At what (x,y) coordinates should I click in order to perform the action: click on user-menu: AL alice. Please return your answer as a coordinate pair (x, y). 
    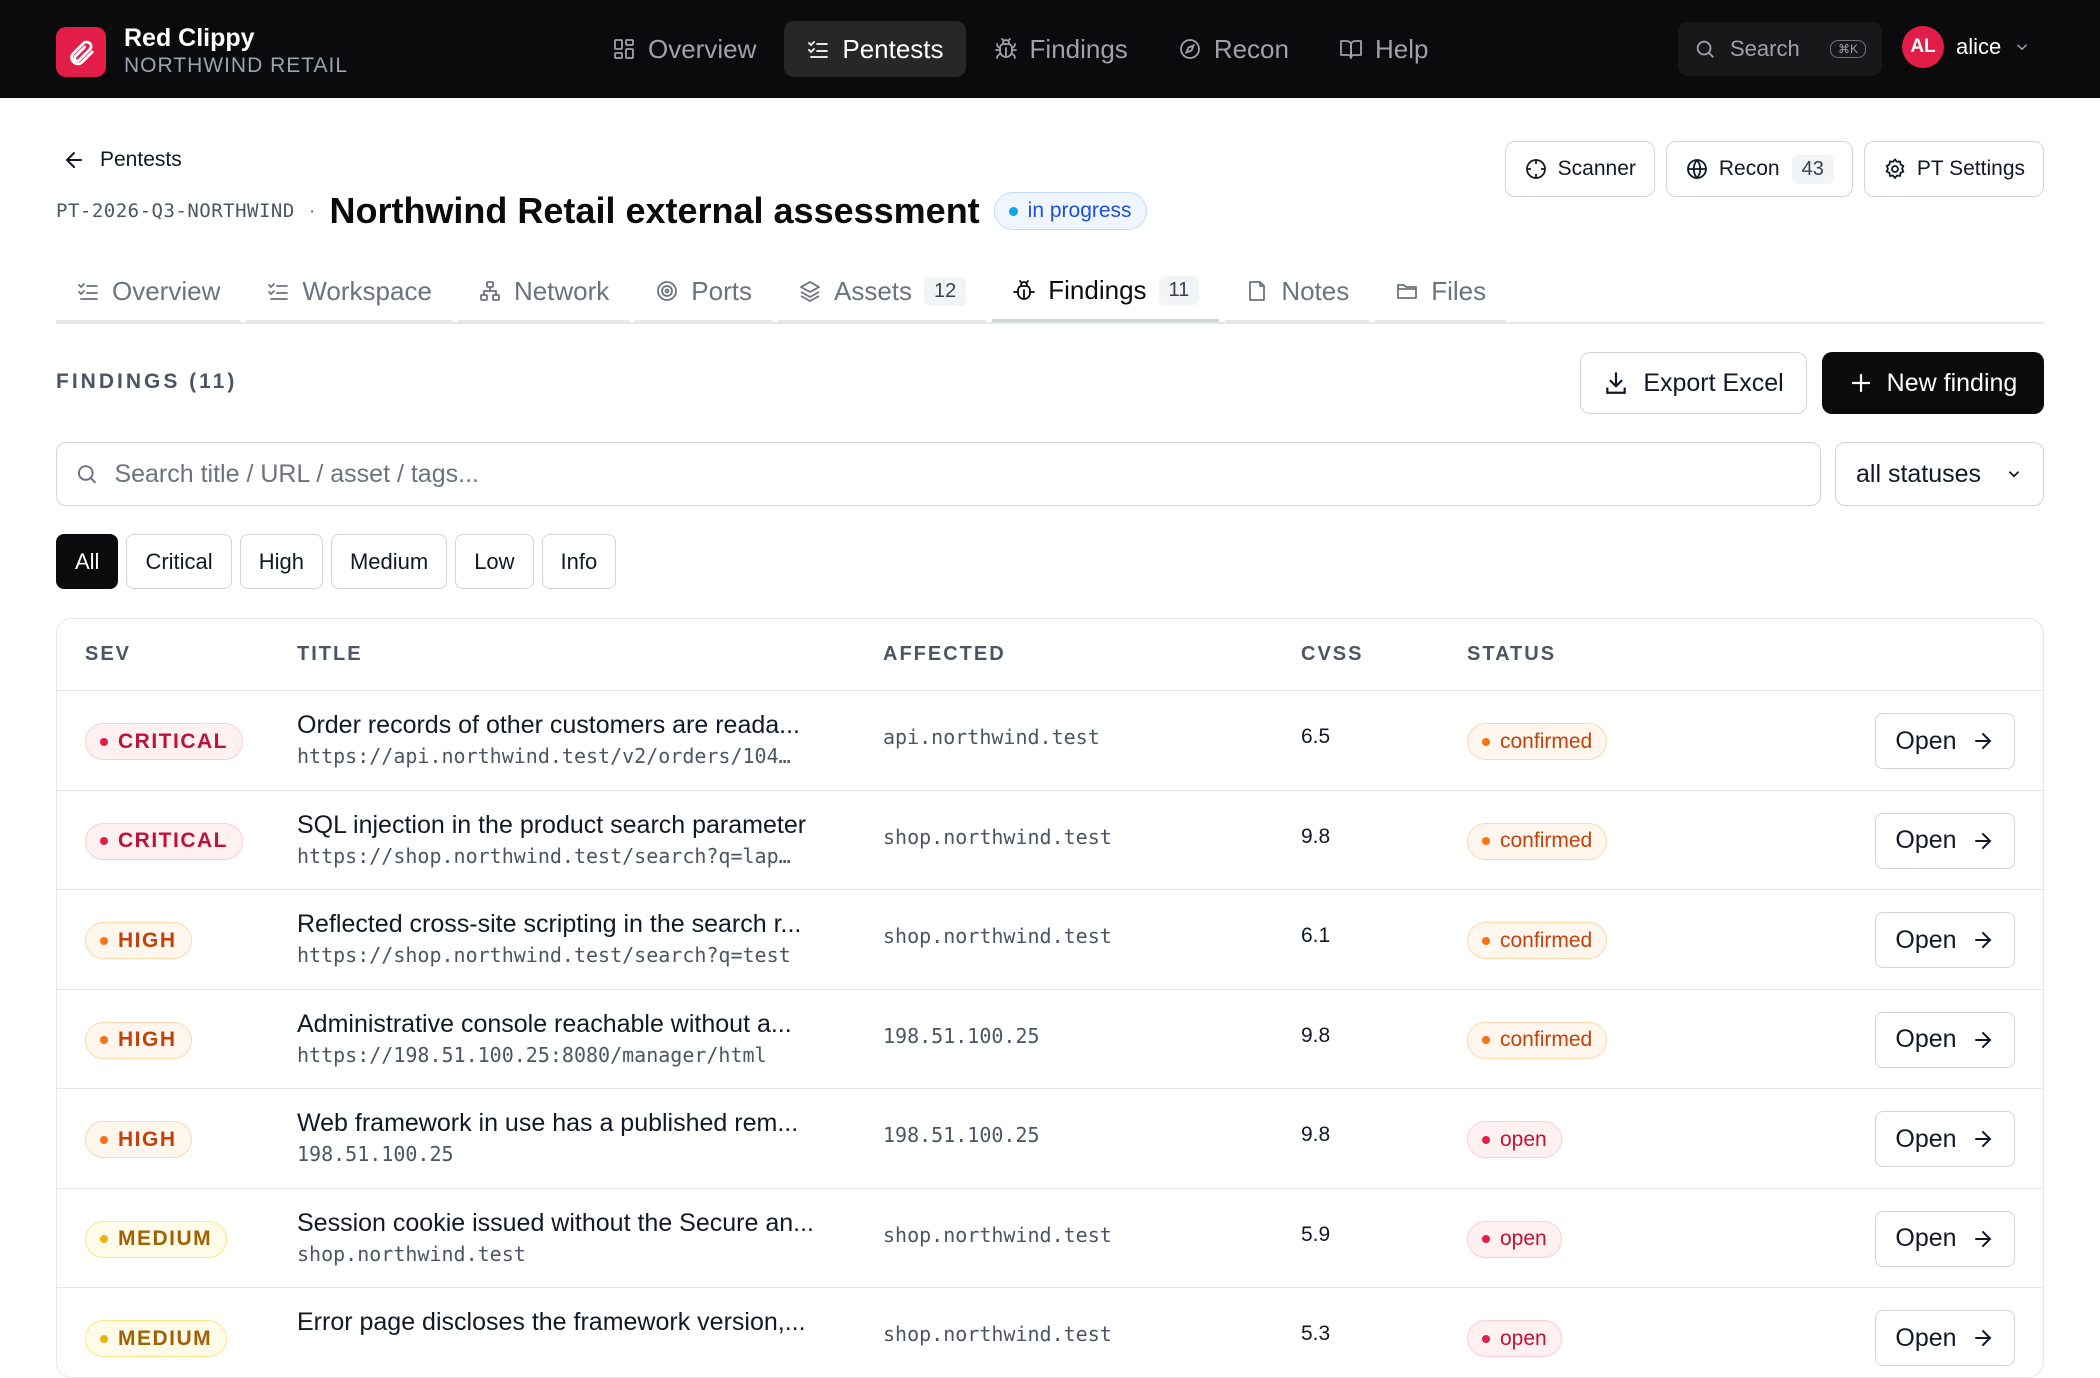
    Looking at the image, I should click on (1966, 47).